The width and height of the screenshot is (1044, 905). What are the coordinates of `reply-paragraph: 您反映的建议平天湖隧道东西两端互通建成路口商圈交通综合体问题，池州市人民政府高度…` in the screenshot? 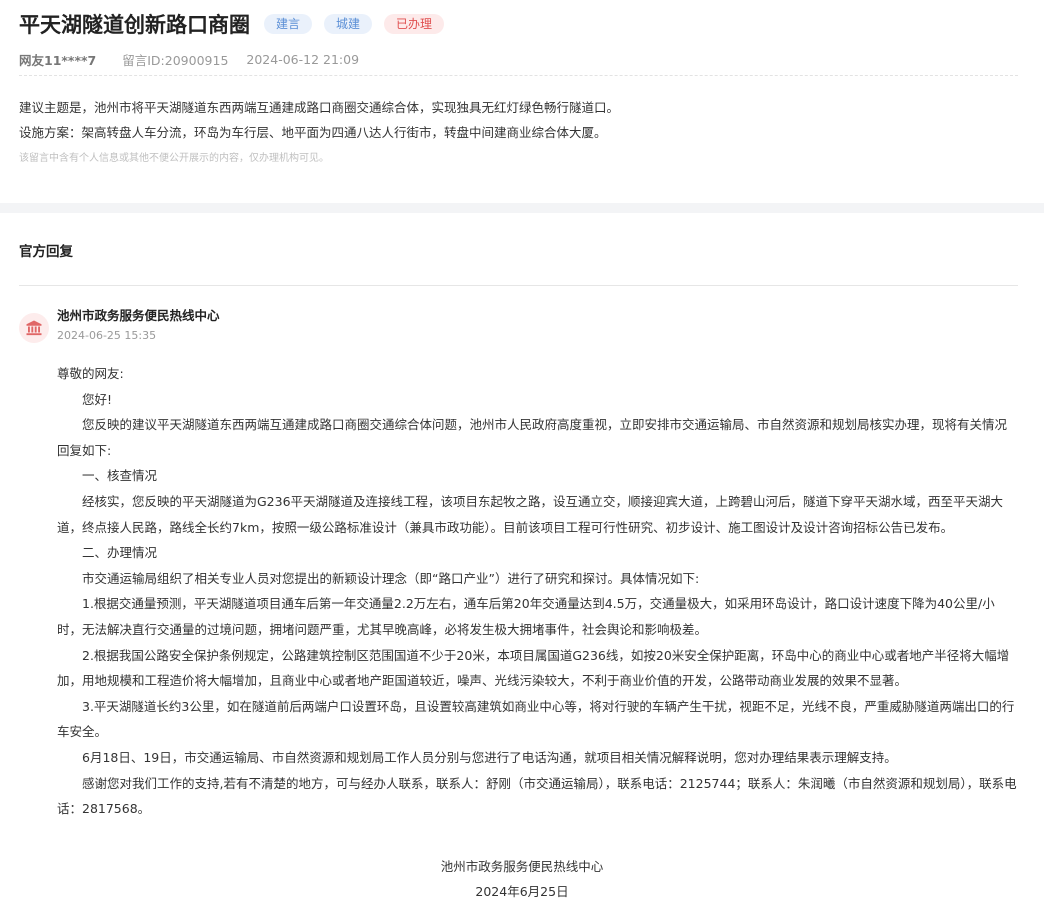 It's located at (532, 437).